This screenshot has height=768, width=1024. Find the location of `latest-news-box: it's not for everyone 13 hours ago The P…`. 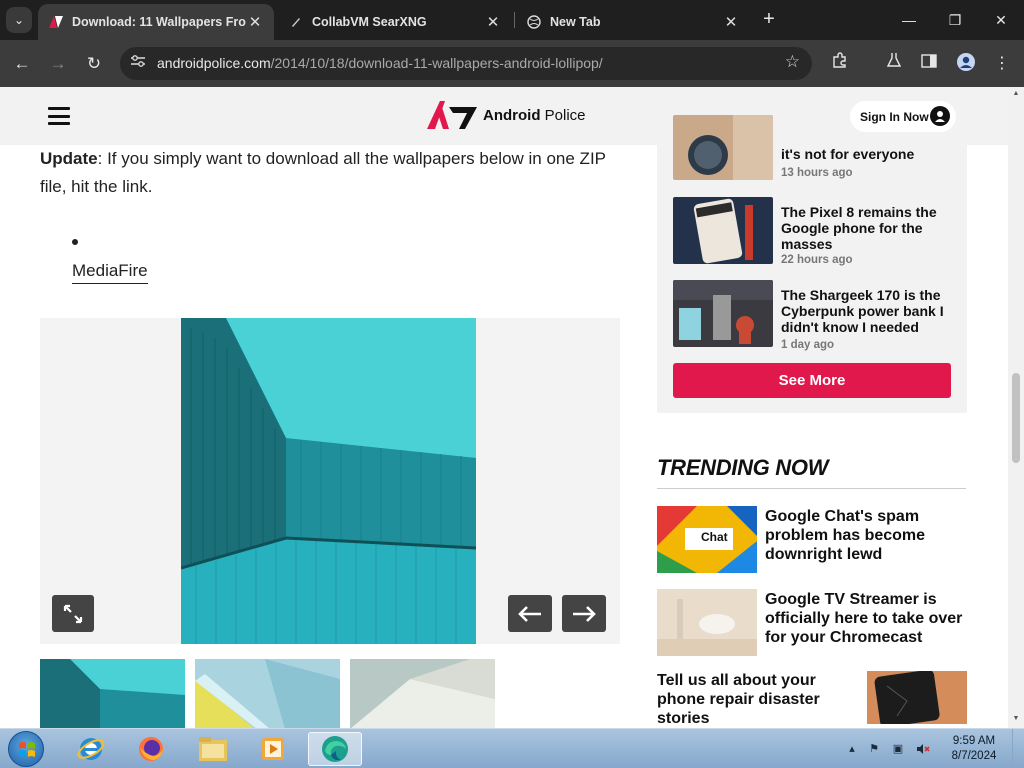

latest-news-box: it's not for everyone 13 hours ago The P… is located at coordinates (812, 264).